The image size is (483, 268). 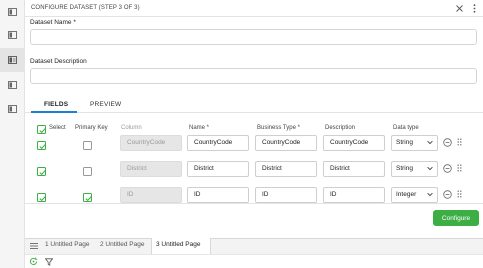 What do you see at coordinates (278, 128) in the screenshot?
I see `header-business-type: Business Type *` at bounding box center [278, 128].